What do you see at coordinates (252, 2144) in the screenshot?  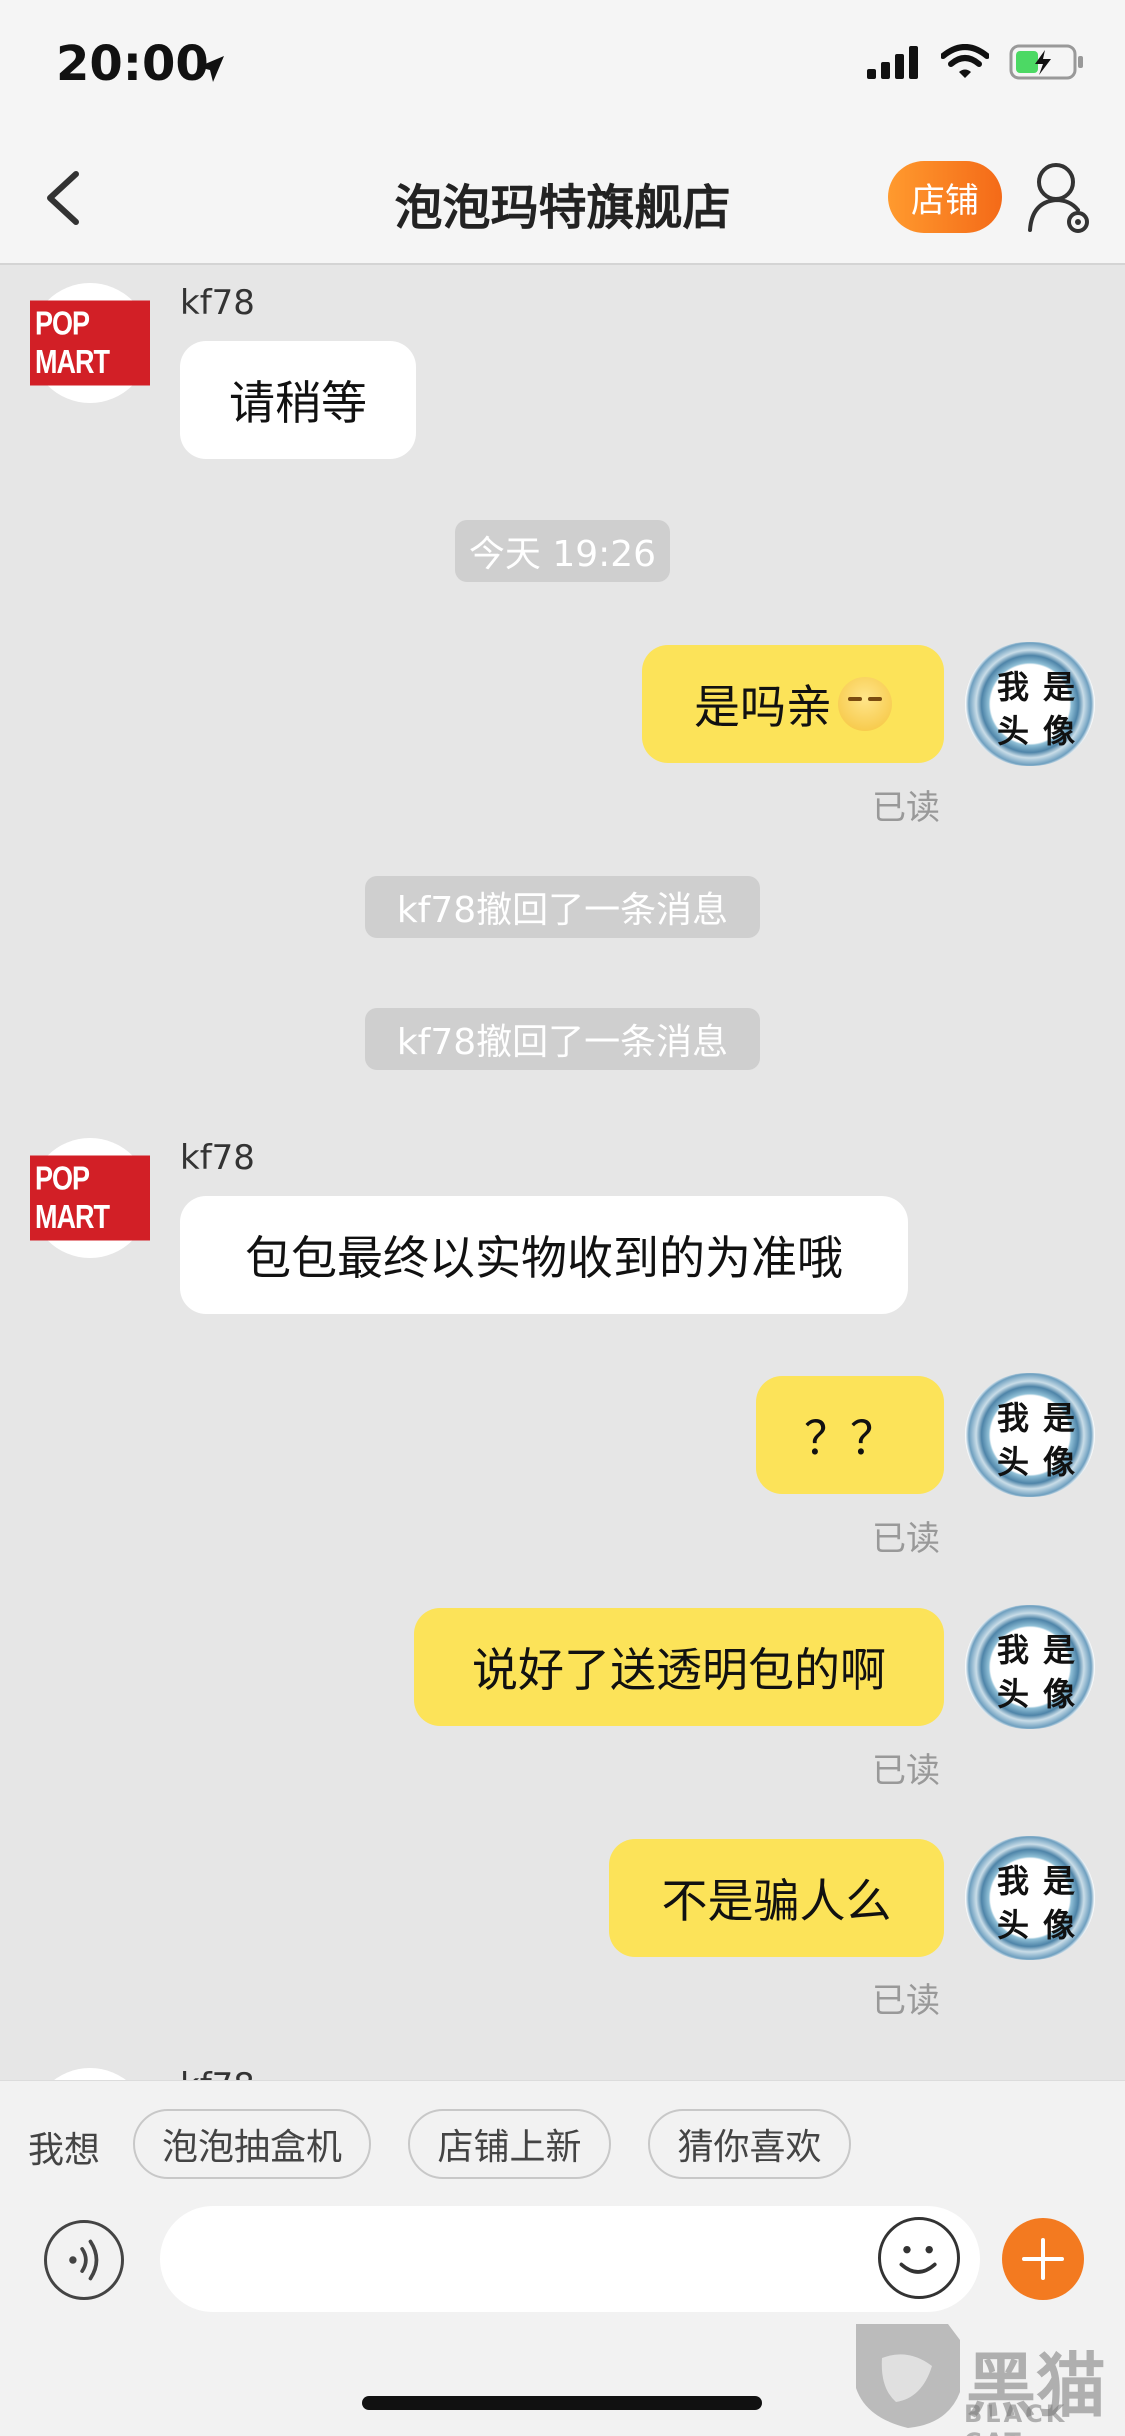 I see `quick-chip-blind-box: 泡泡抽盒机` at bounding box center [252, 2144].